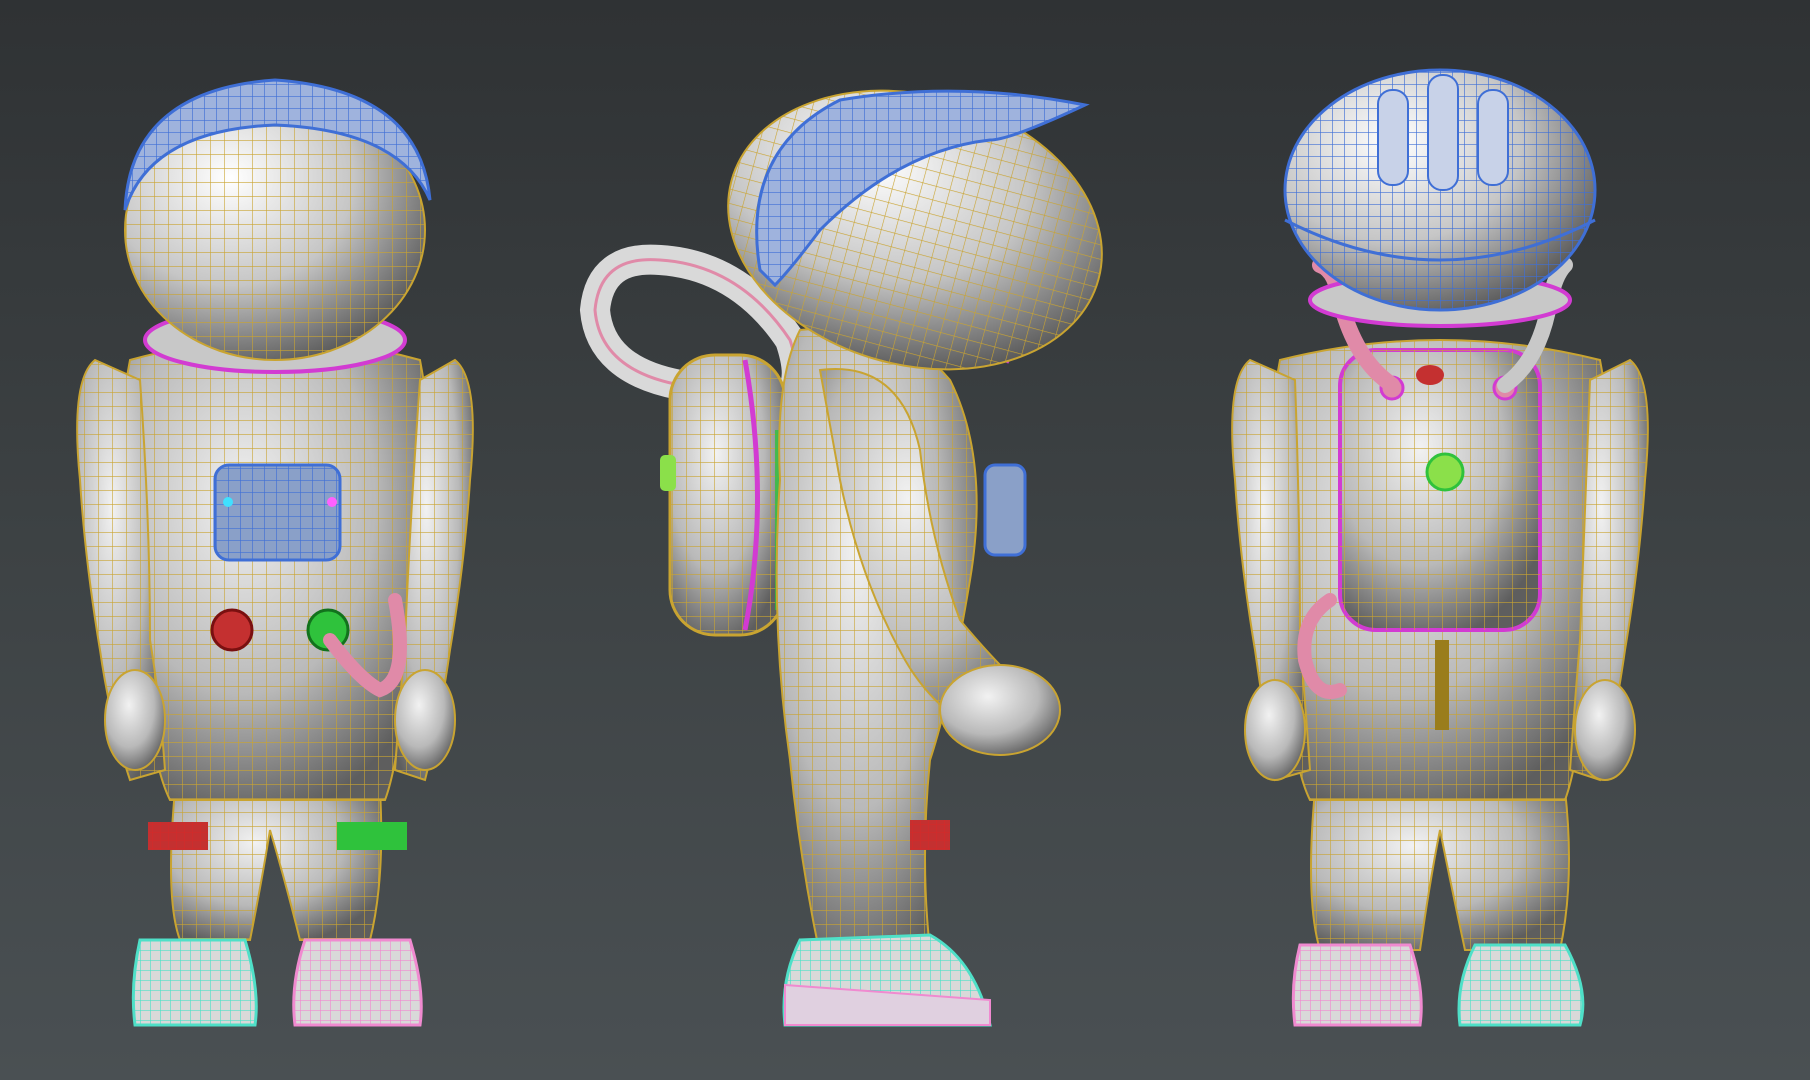  What do you see at coordinates (1005, 510) in the screenshot?
I see `side-chest-panel` at bounding box center [1005, 510].